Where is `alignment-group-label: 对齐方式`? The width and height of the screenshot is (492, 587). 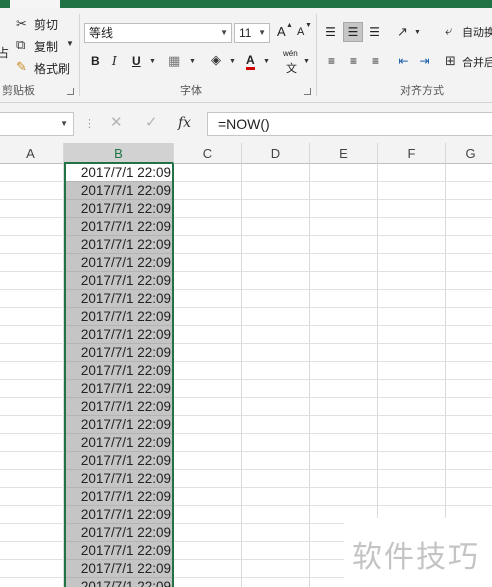 alignment-group-label: 对齐方式 is located at coordinates (422, 91).